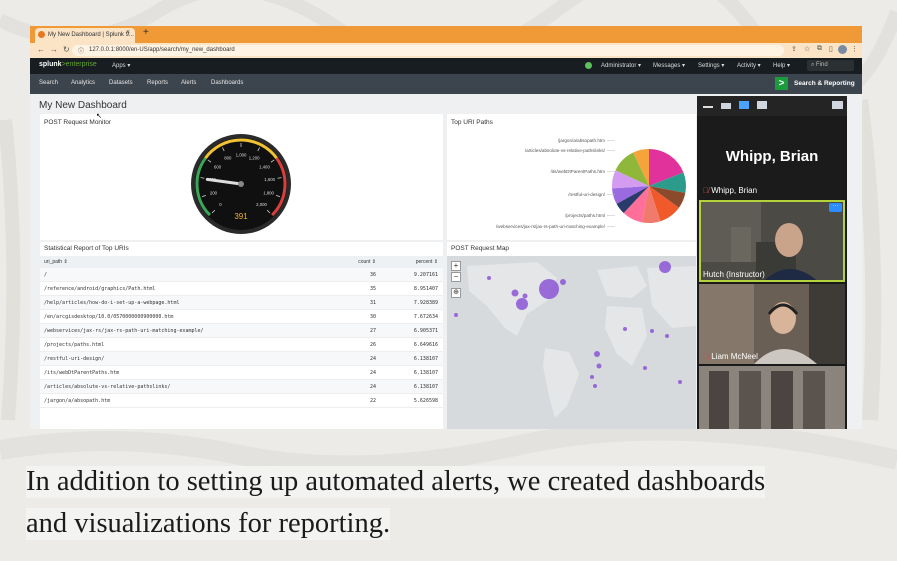 This screenshot has width=897, height=561. I want to click on nav-datasets: Datasets, so click(121, 83).